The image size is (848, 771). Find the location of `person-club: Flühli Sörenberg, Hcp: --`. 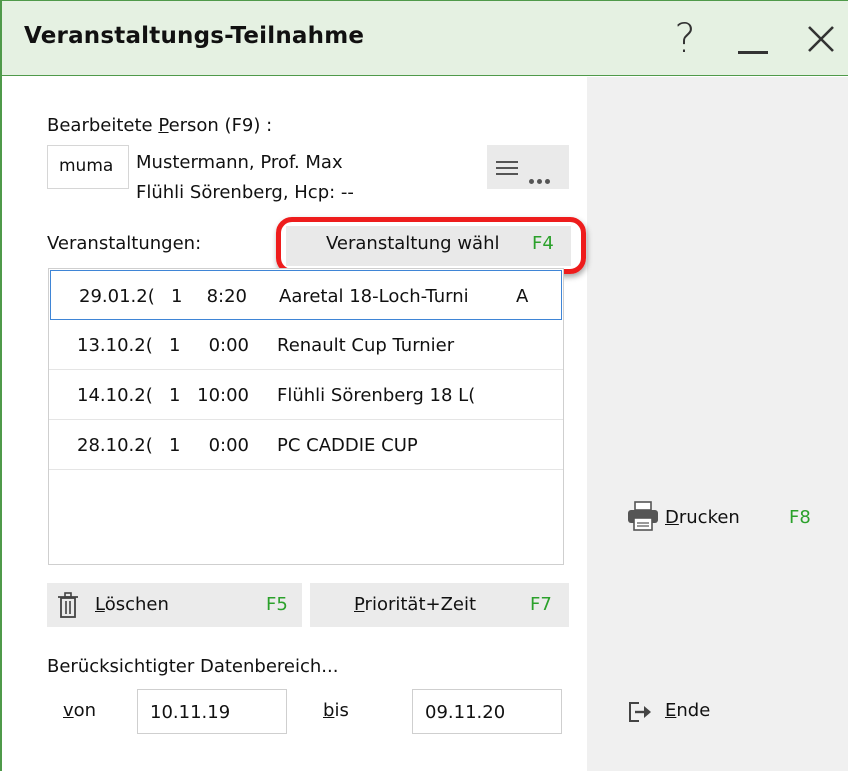

person-club: Flühli Sörenberg, Hcp: -- is located at coordinates (245, 192).